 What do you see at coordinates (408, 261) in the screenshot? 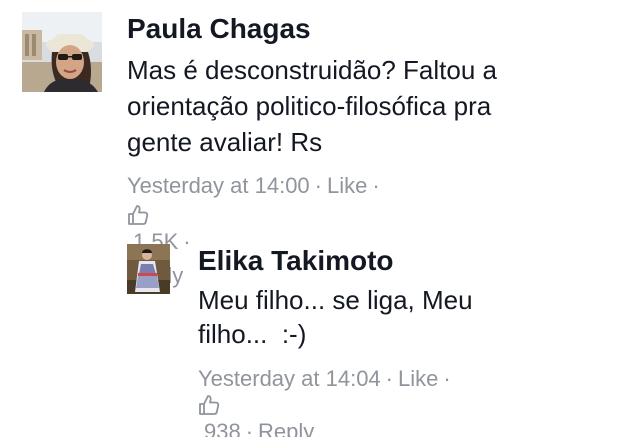
I see `author-name: Elika Takimoto` at bounding box center [408, 261].